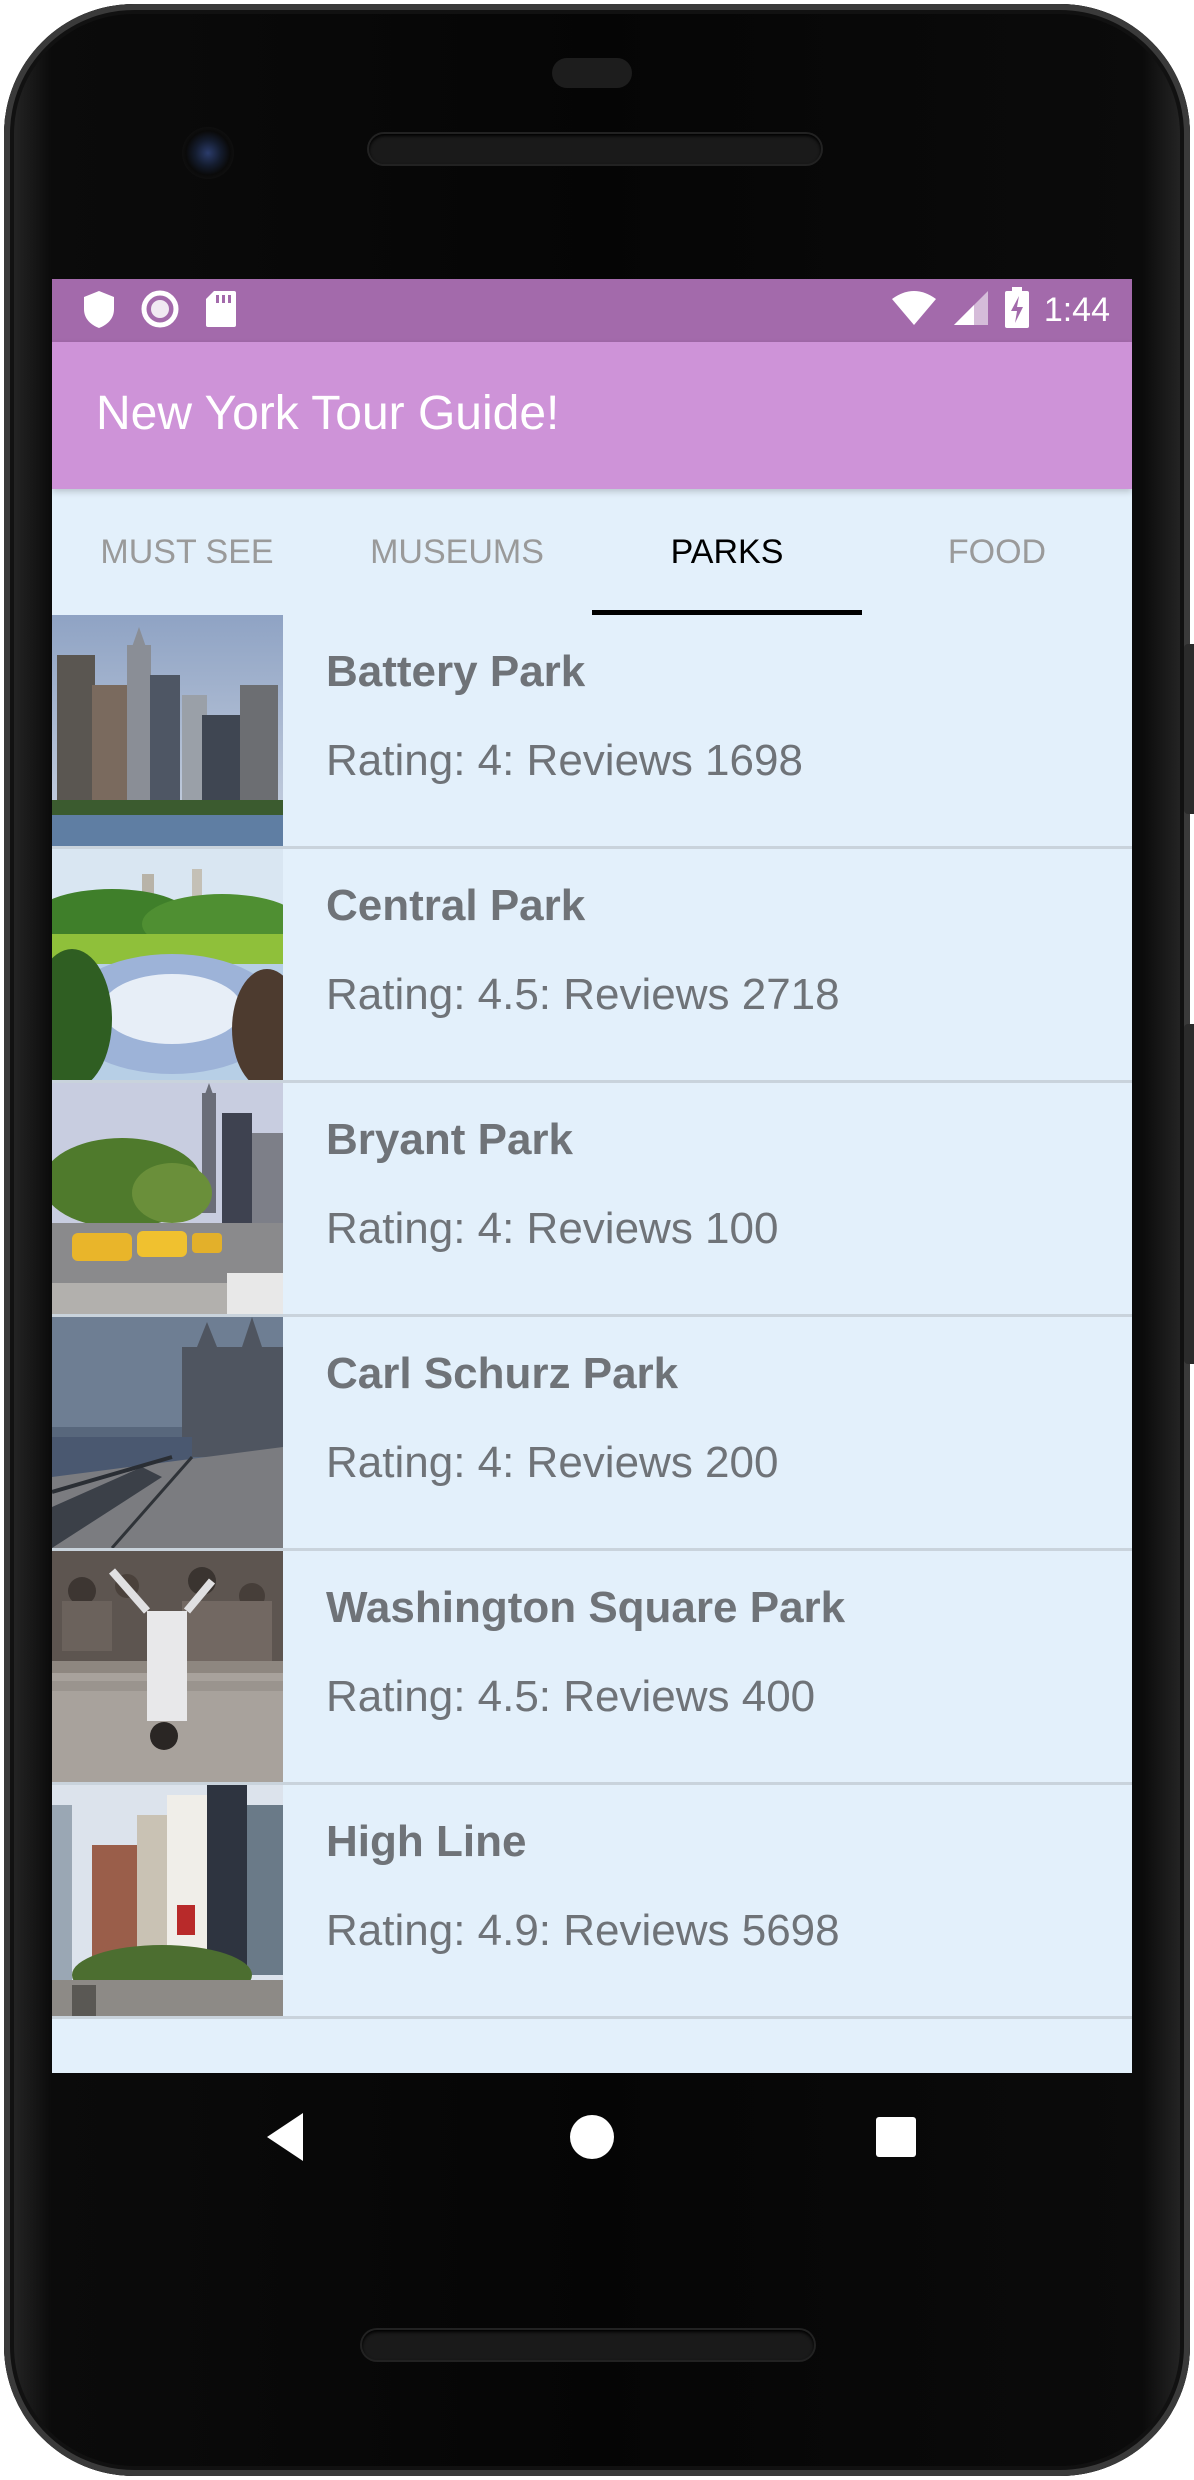 The width and height of the screenshot is (1194, 2480). What do you see at coordinates (571, 1696) in the screenshot?
I see `place-rating: Rating: 4.5: Reviews 400` at bounding box center [571, 1696].